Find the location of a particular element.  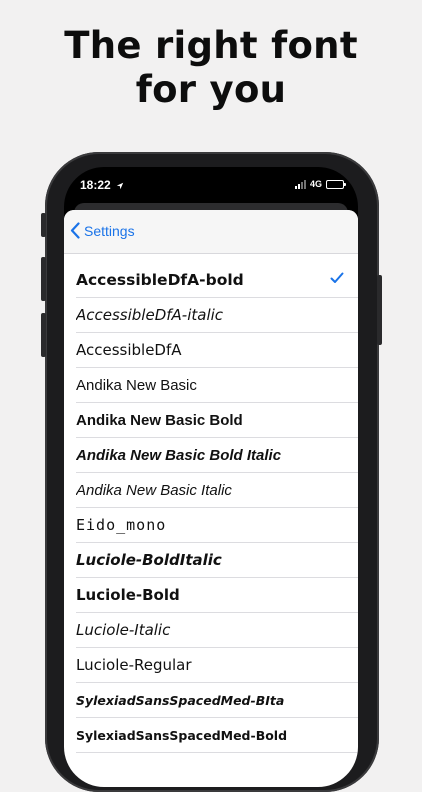

status-bar-indicators: 4G is located at coordinates (320, 184).